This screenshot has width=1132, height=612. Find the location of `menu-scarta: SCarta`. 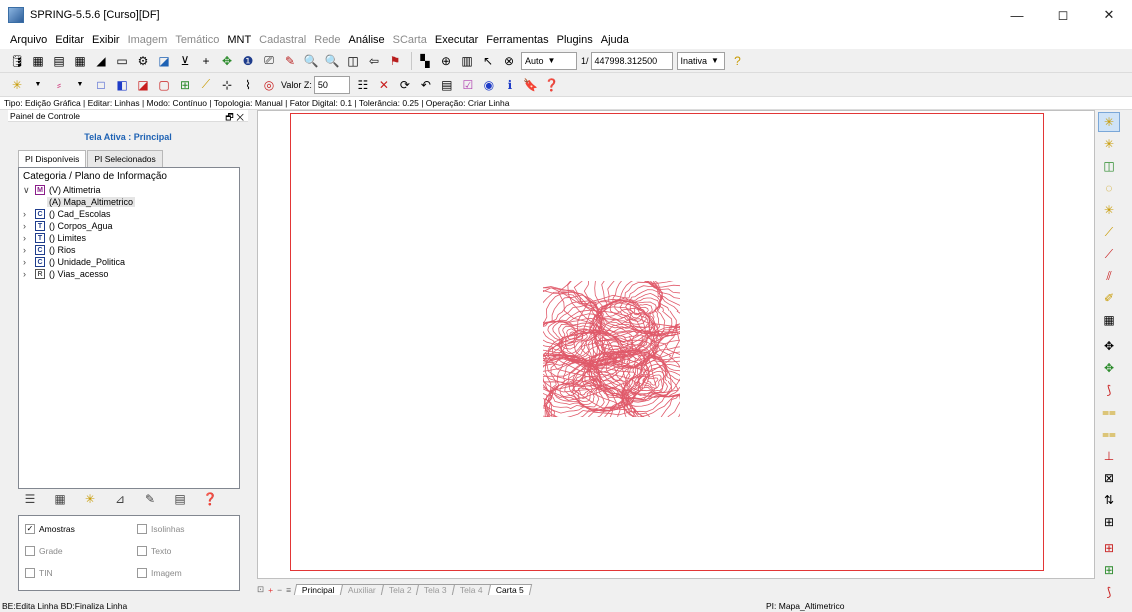

menu-scarta: SCarta is located at coordinates (410, 40).